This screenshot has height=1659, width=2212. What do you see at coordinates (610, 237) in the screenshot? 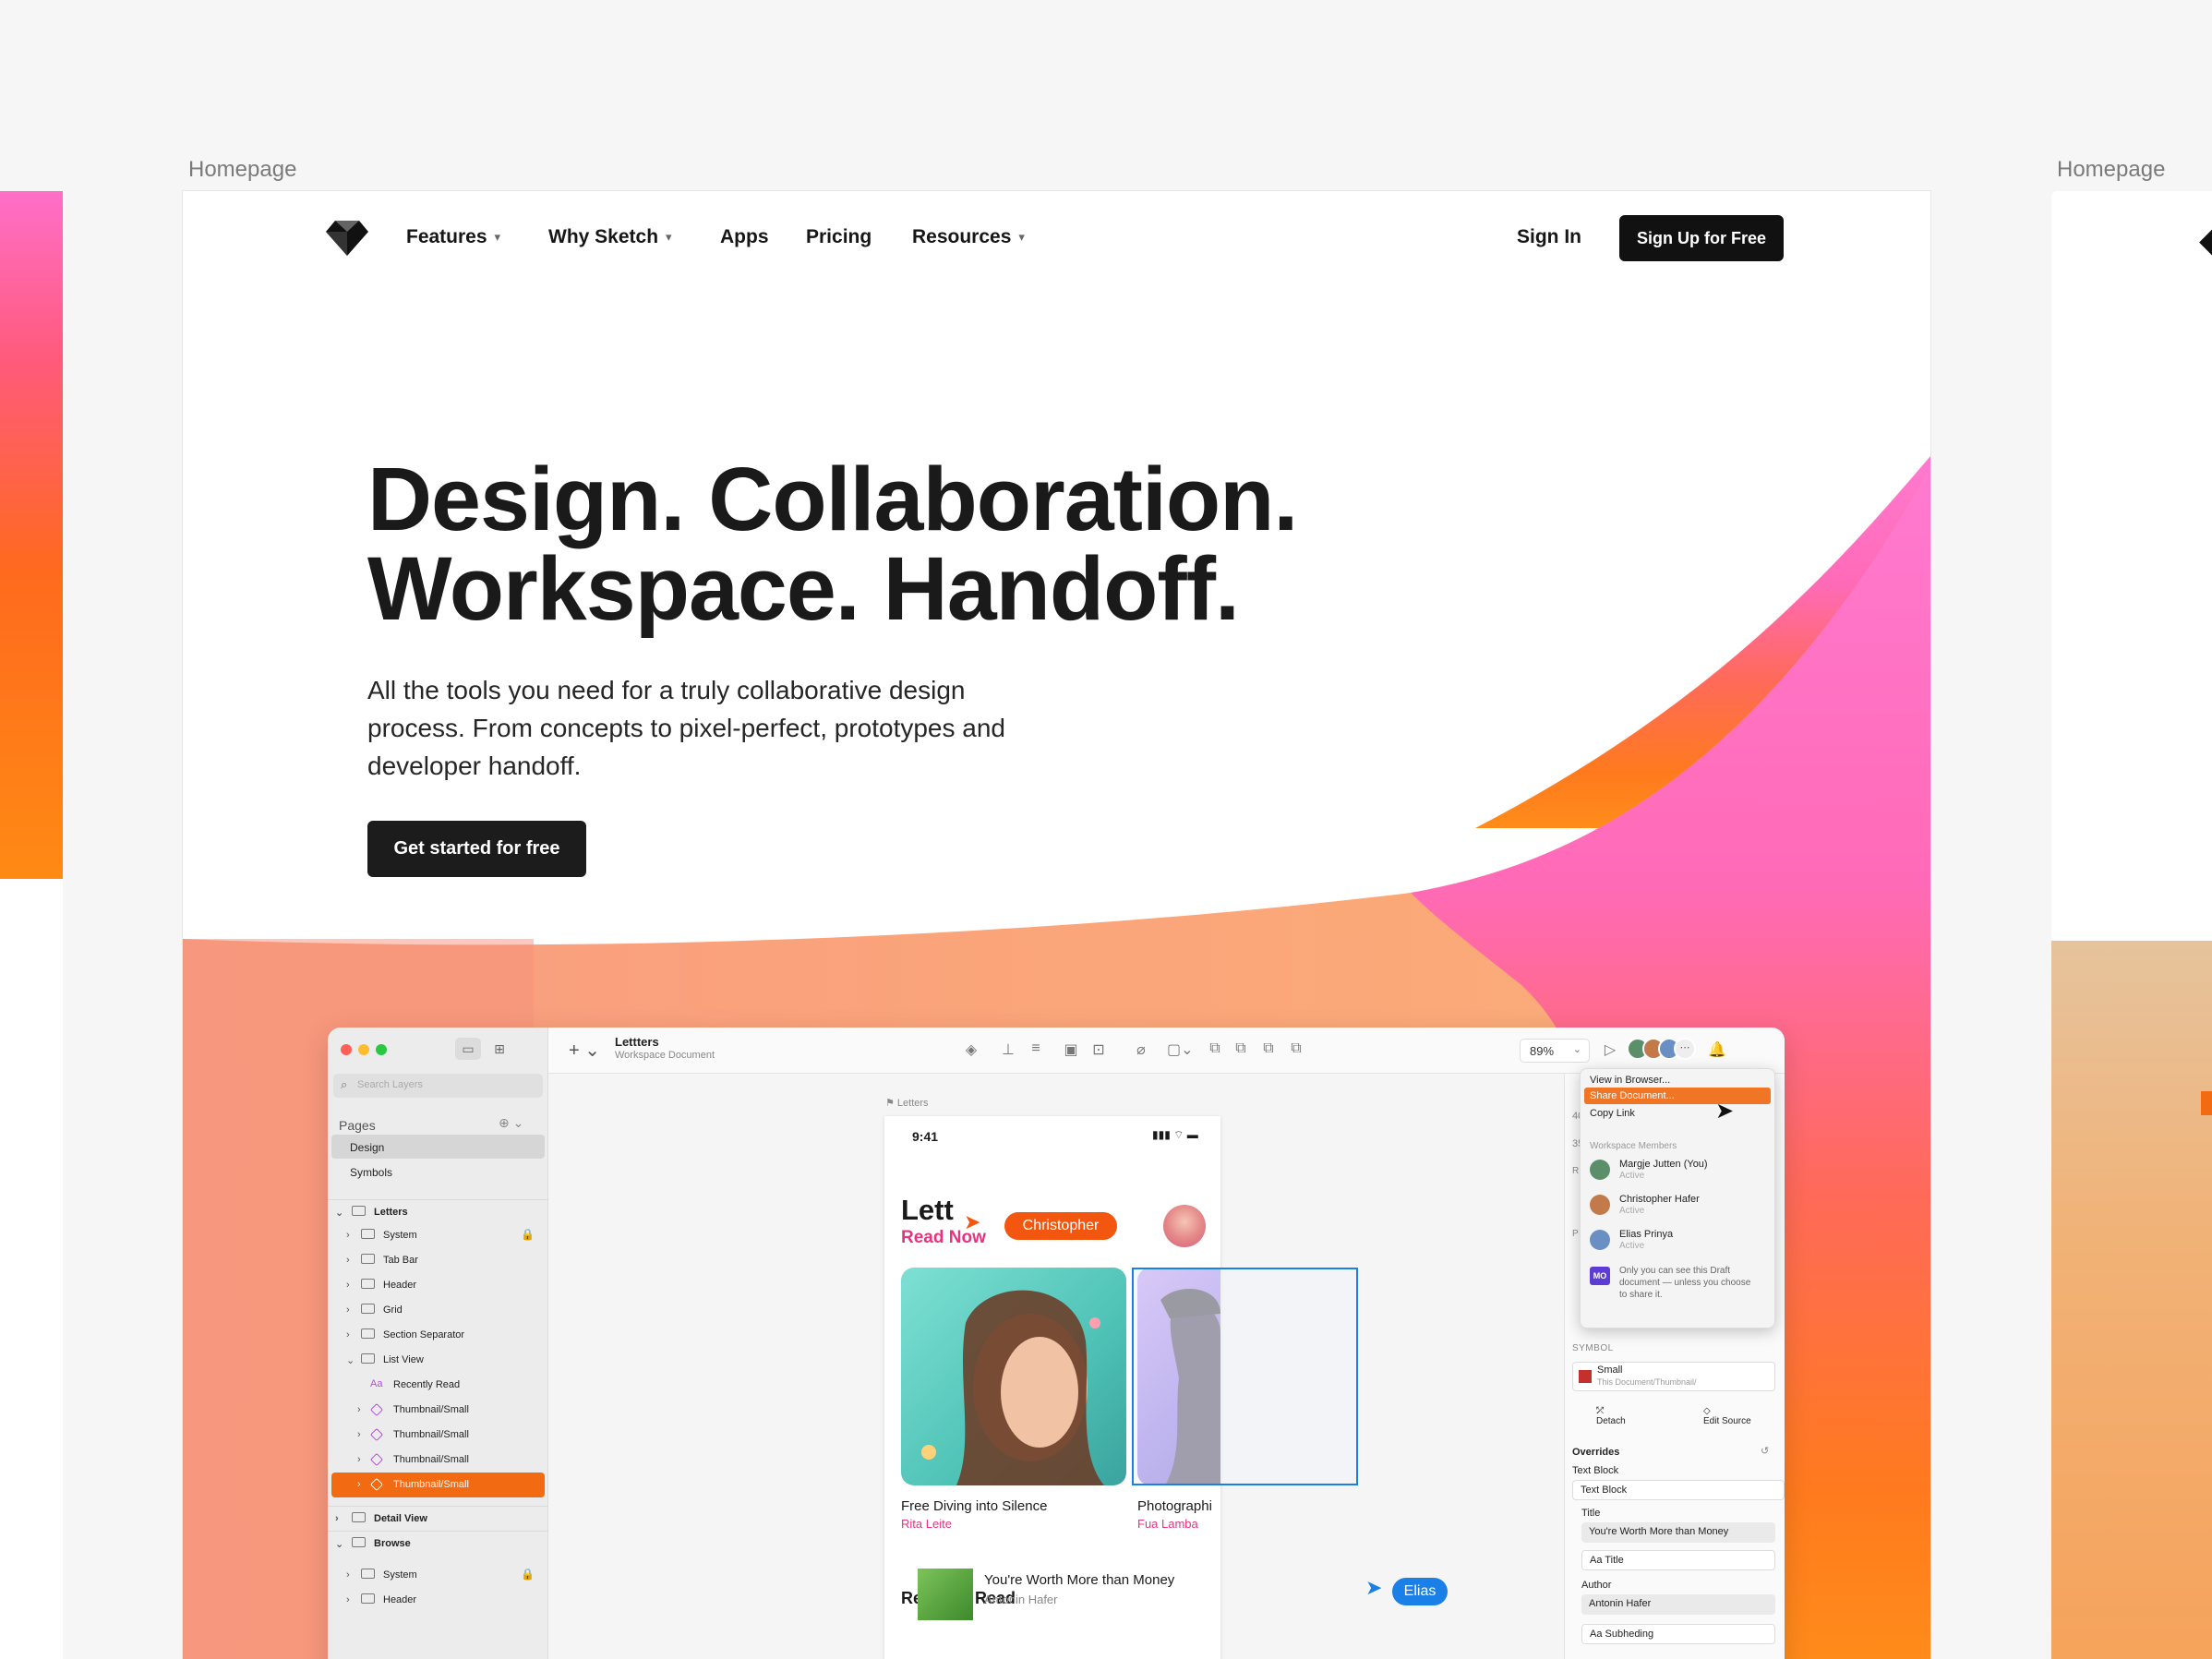
I see `nav-why-sketch: Why Sketch ▾` at bounding box center [610, 237].